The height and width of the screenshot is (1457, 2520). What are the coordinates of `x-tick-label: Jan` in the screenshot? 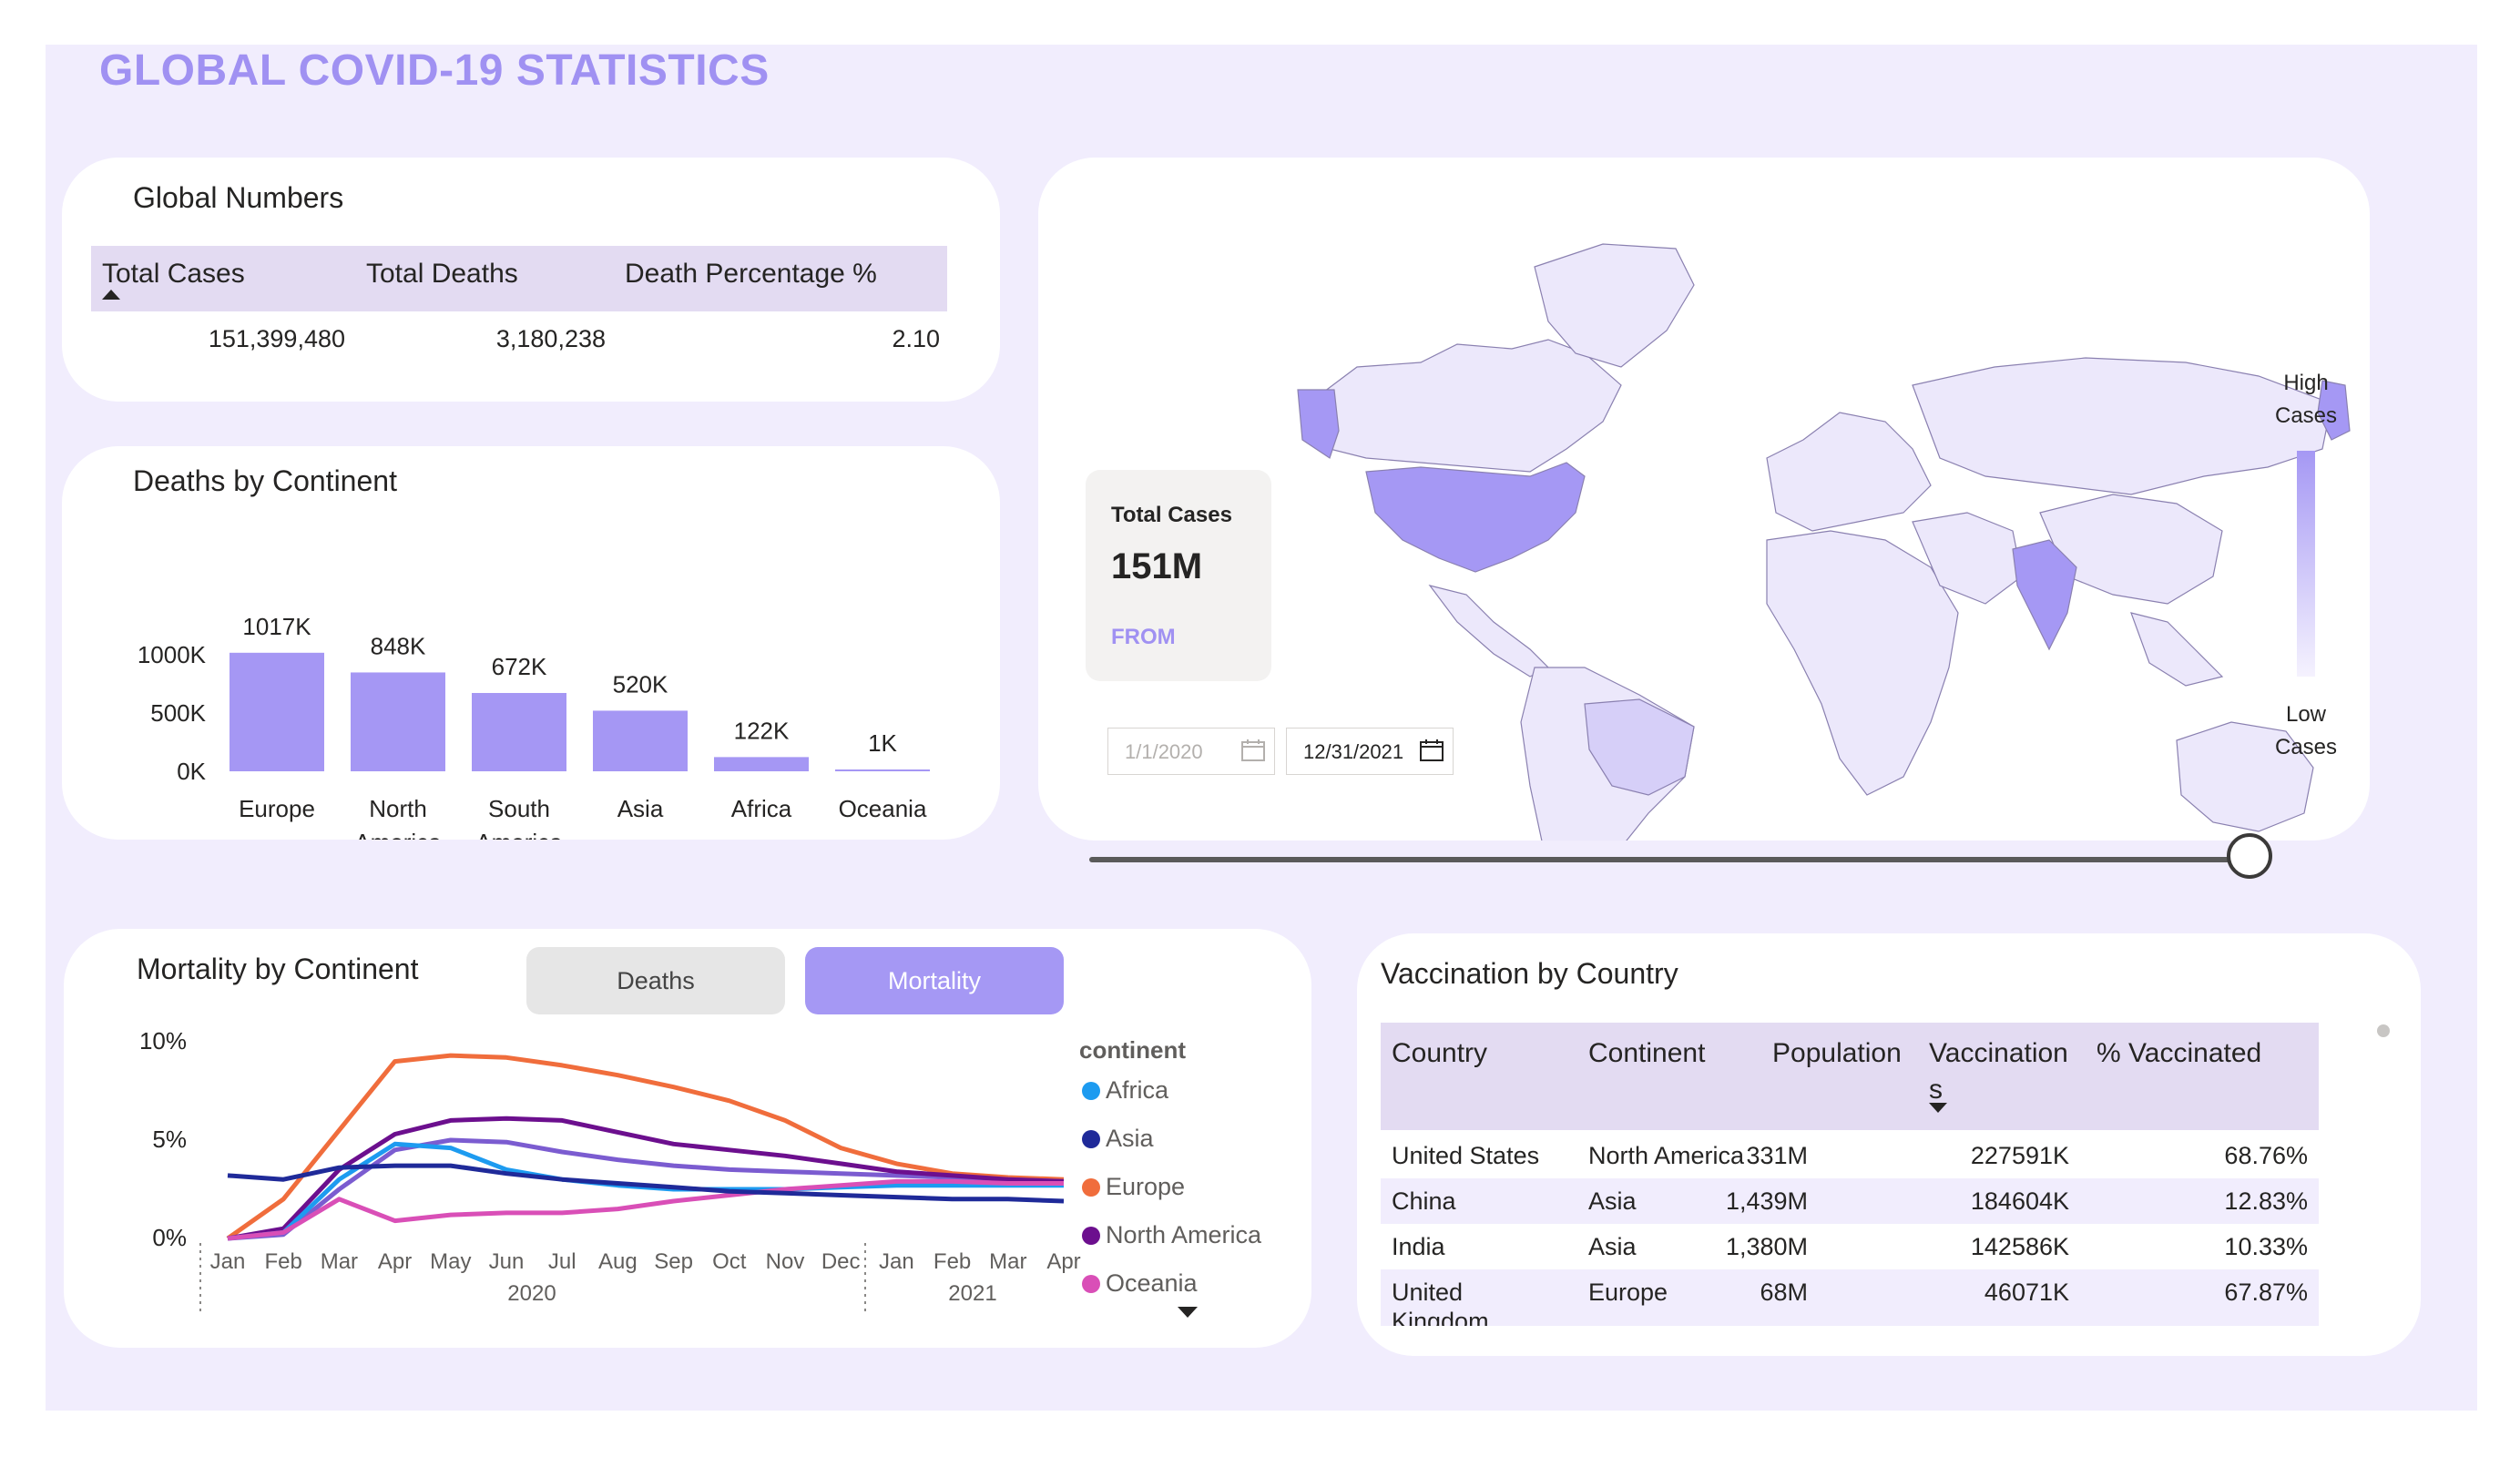 It's located at (896, 1262).